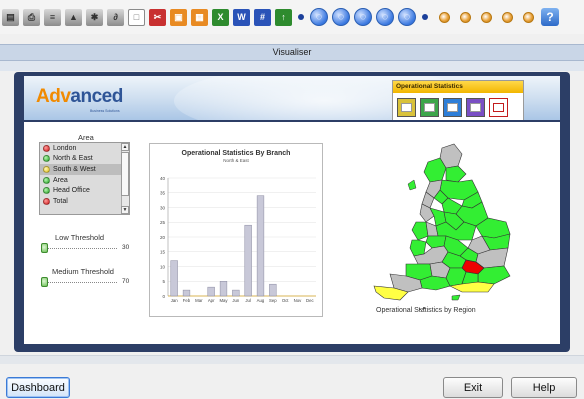  I want to click on operational-statistics-panel: Operational Statistics, so click(458, 100).